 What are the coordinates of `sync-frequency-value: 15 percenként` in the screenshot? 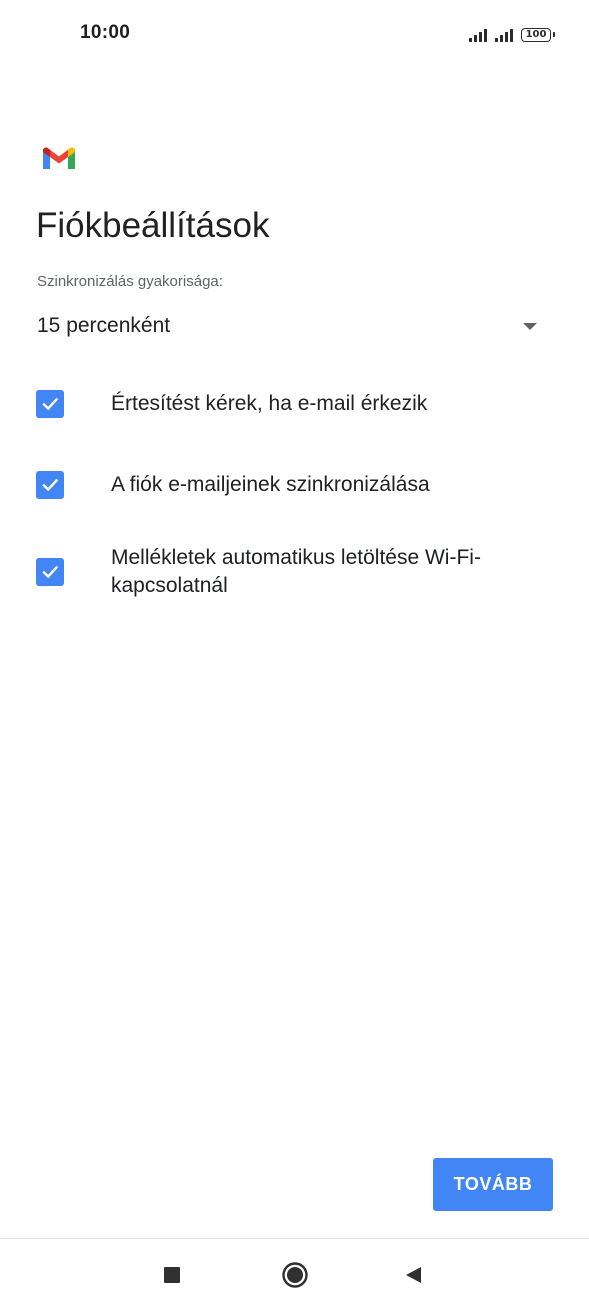 It's located at (104, 325).